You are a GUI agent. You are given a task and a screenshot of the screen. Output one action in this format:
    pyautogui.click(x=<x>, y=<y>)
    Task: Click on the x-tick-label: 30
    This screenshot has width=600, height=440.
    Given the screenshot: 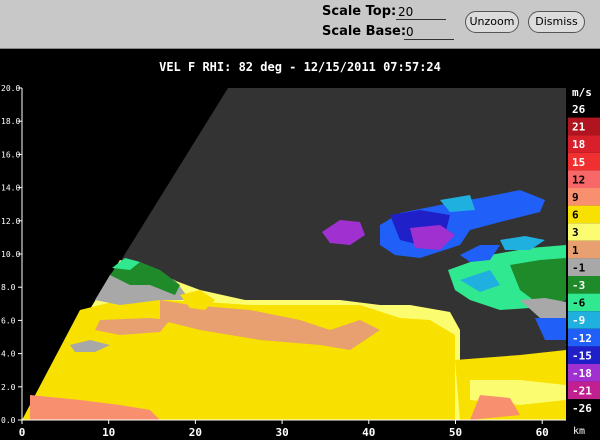 What is the action you would take?
    pyautogui.click(x=281, y=432)
    